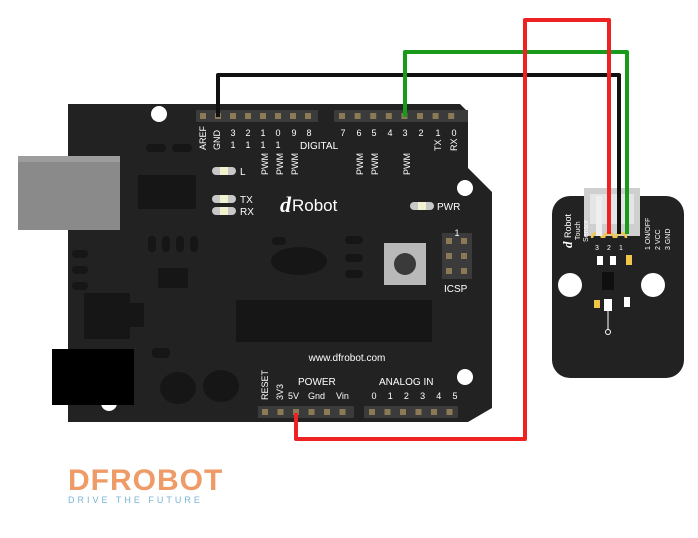 Image resolution: width=698 pixels, height=538 pixels. What do you see at coordinates (293, 133) in the screenshot?
I see `pin-label-9: 9` at bounding box center [293, 133].